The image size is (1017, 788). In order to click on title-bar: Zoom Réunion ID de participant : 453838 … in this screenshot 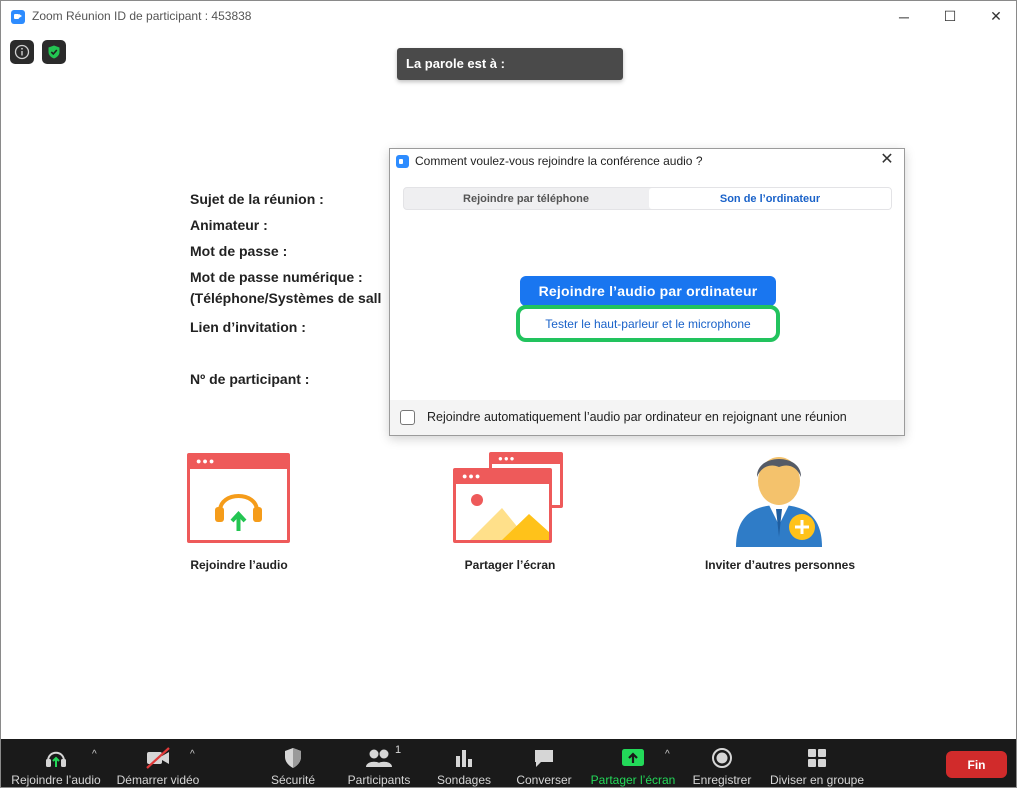, I will do `click(508, 16)`.